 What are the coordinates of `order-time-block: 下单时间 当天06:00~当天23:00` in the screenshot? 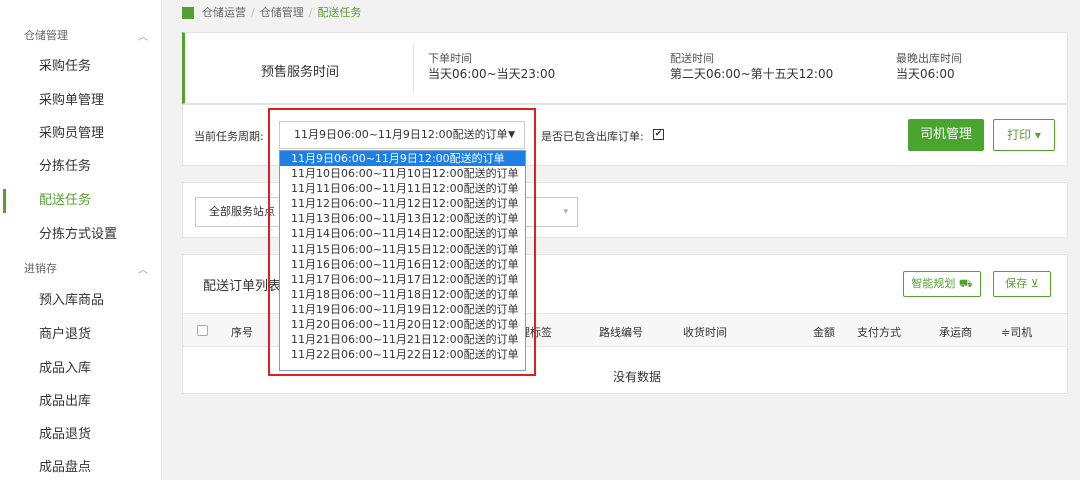 It's located at (491, 67).